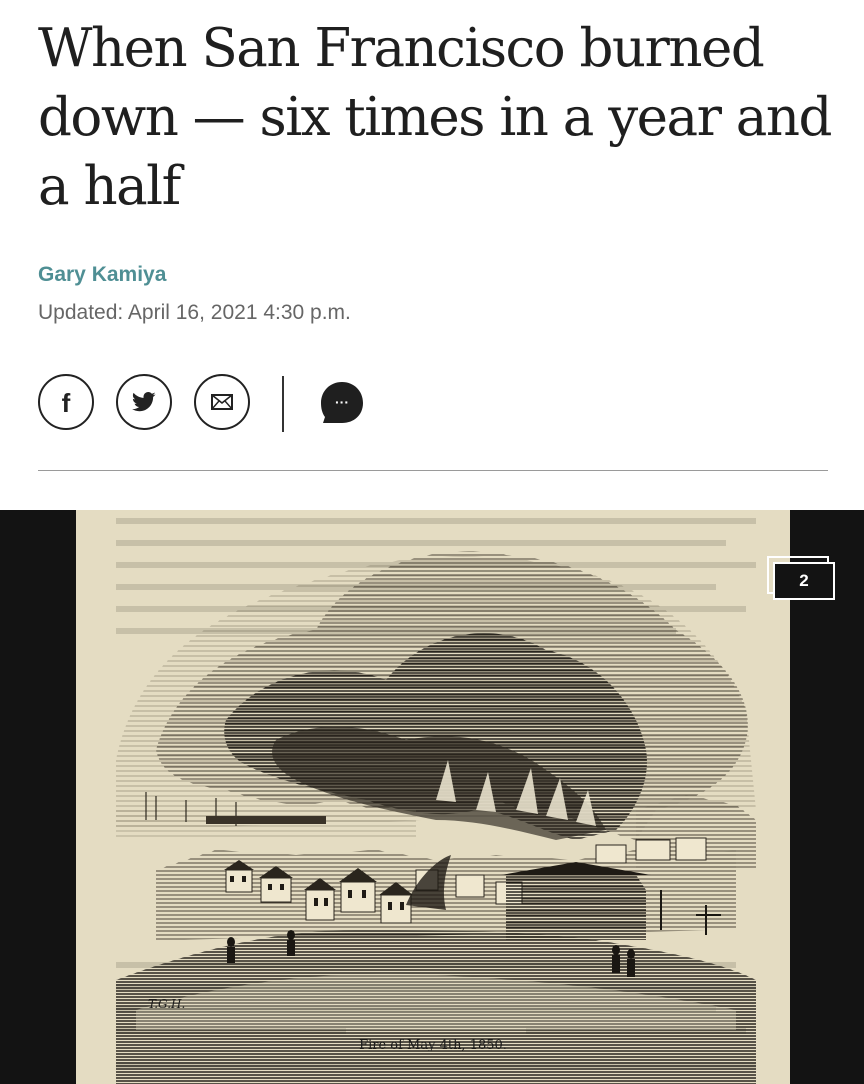 This screenshot has width=864, height=1084. I want to click on share-divider, so click(283, 404).